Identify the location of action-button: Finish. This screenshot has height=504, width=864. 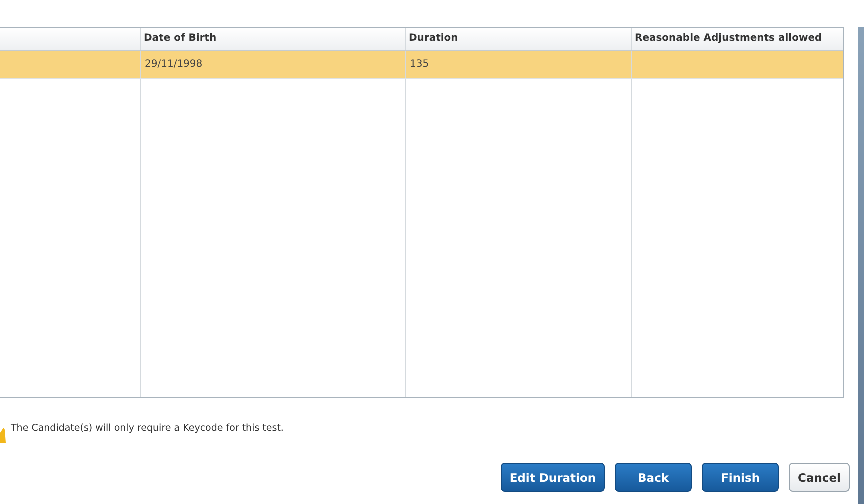
(741, 477).